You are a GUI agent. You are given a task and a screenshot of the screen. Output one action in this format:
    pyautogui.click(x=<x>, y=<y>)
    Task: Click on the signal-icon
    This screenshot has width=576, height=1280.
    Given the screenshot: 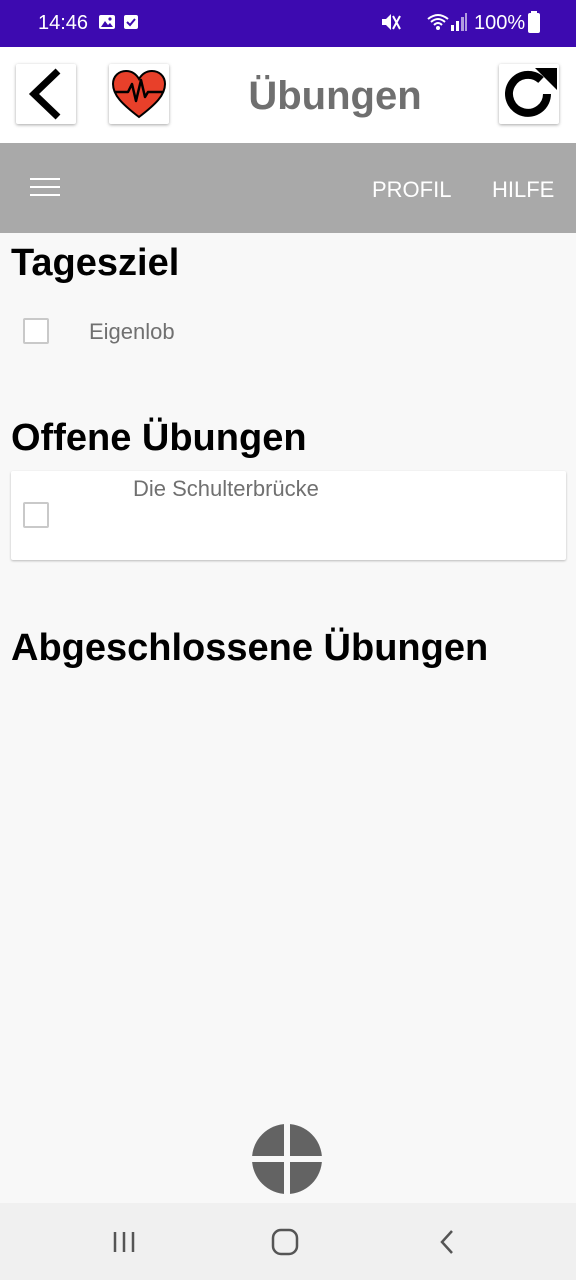 What is the action you would take?
    pyautogui.click(x=459, y=22)
    